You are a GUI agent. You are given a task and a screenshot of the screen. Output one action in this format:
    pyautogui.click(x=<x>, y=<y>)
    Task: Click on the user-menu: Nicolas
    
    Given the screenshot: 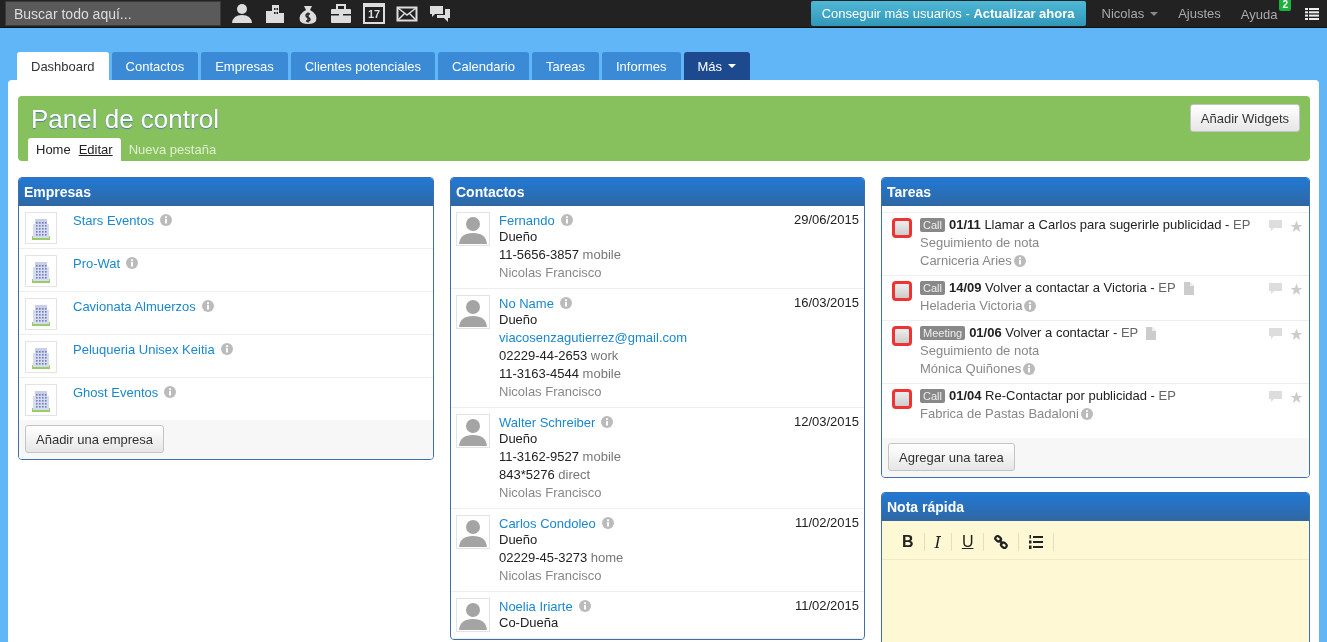 What is the action you would take?
    pyautogui.click(x=1130, y=13)
    